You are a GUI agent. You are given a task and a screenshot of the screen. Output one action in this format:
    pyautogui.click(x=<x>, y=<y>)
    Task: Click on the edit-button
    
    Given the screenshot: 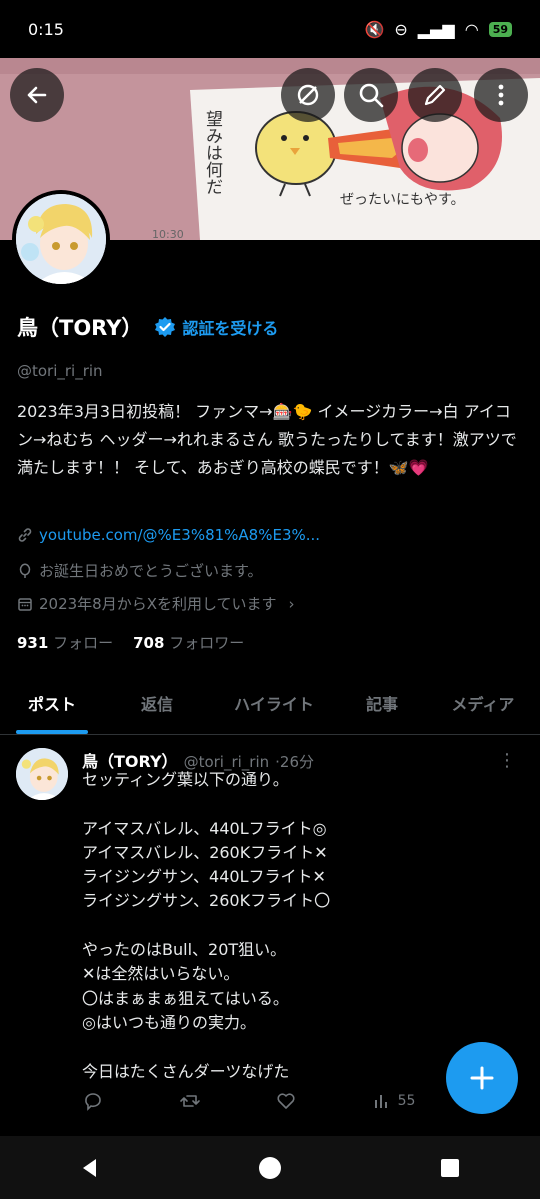 What is the action you would take?
    pyautogui.click(x=435, y=95)
    